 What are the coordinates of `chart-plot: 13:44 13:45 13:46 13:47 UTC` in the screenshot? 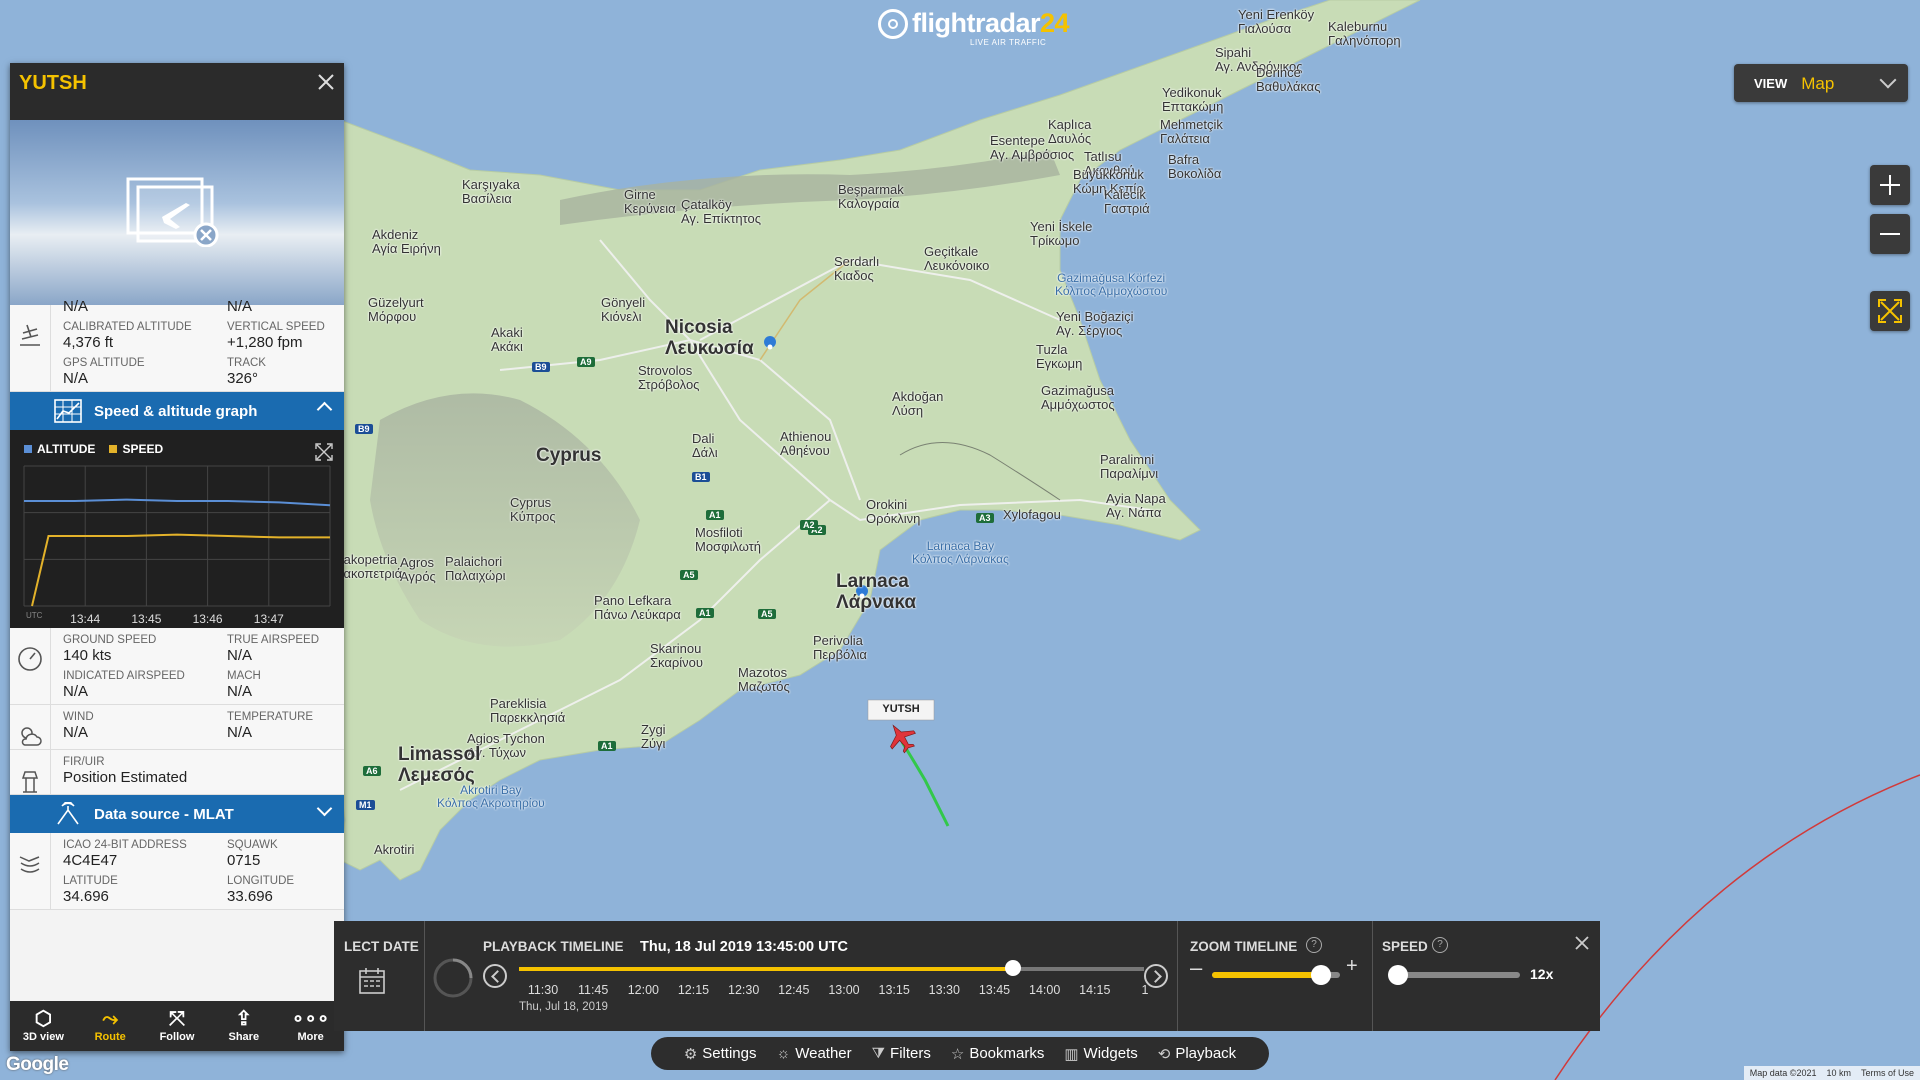 It's located at (177, 545).